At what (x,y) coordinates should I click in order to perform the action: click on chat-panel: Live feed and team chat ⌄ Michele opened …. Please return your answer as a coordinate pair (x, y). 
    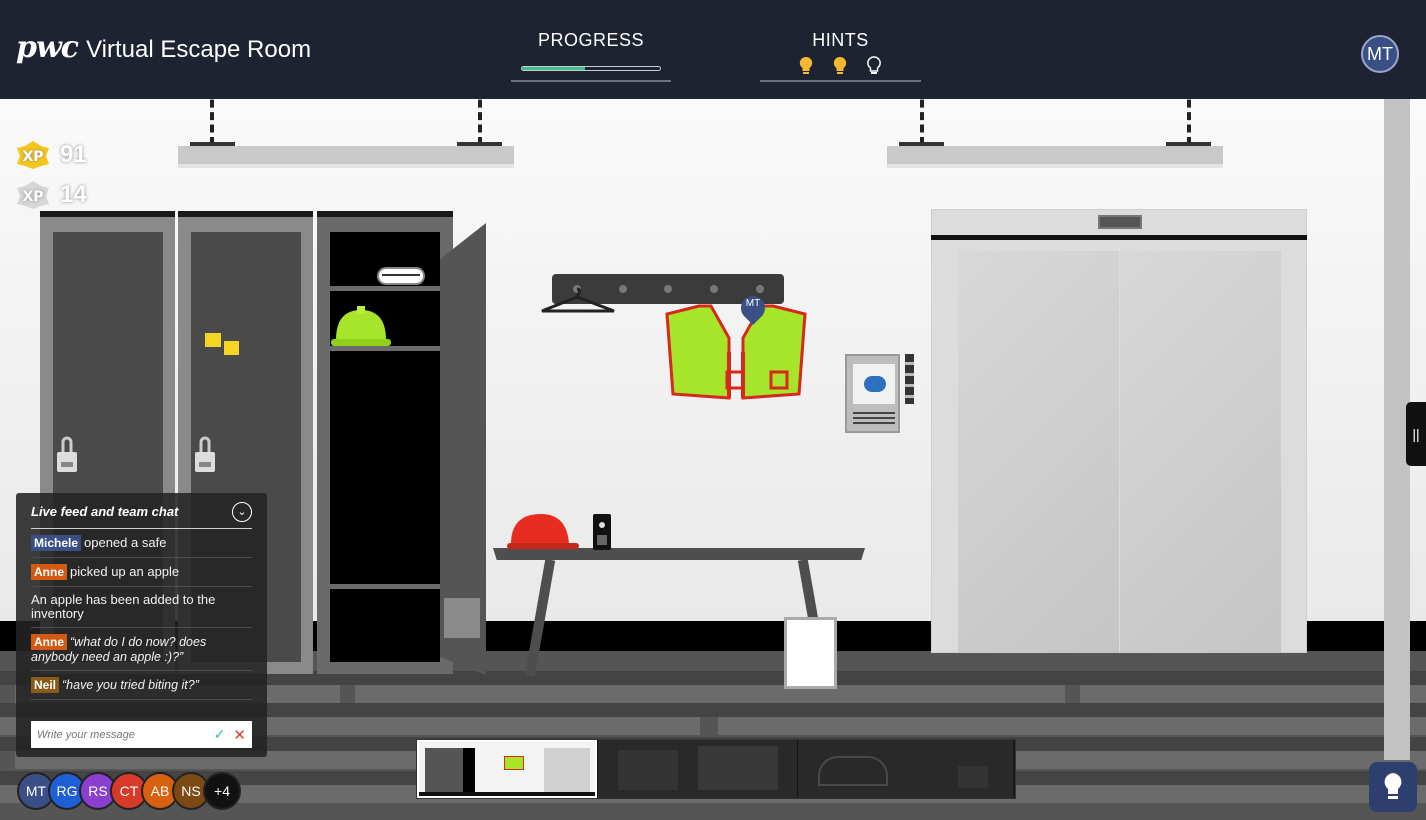
    Looking at the image, I should click on (141, 625).